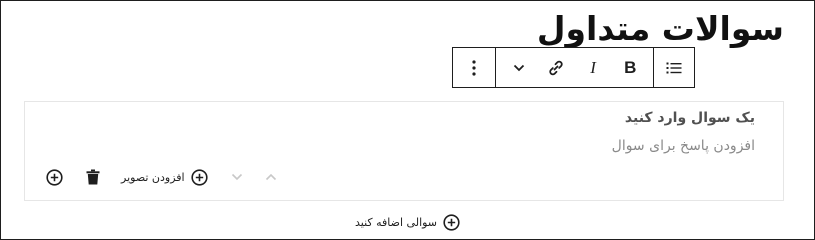 Image resolution: width=815 pixels, height=240 pixels. I want to click on toolbar-group-format: I B, so click(574, 67).